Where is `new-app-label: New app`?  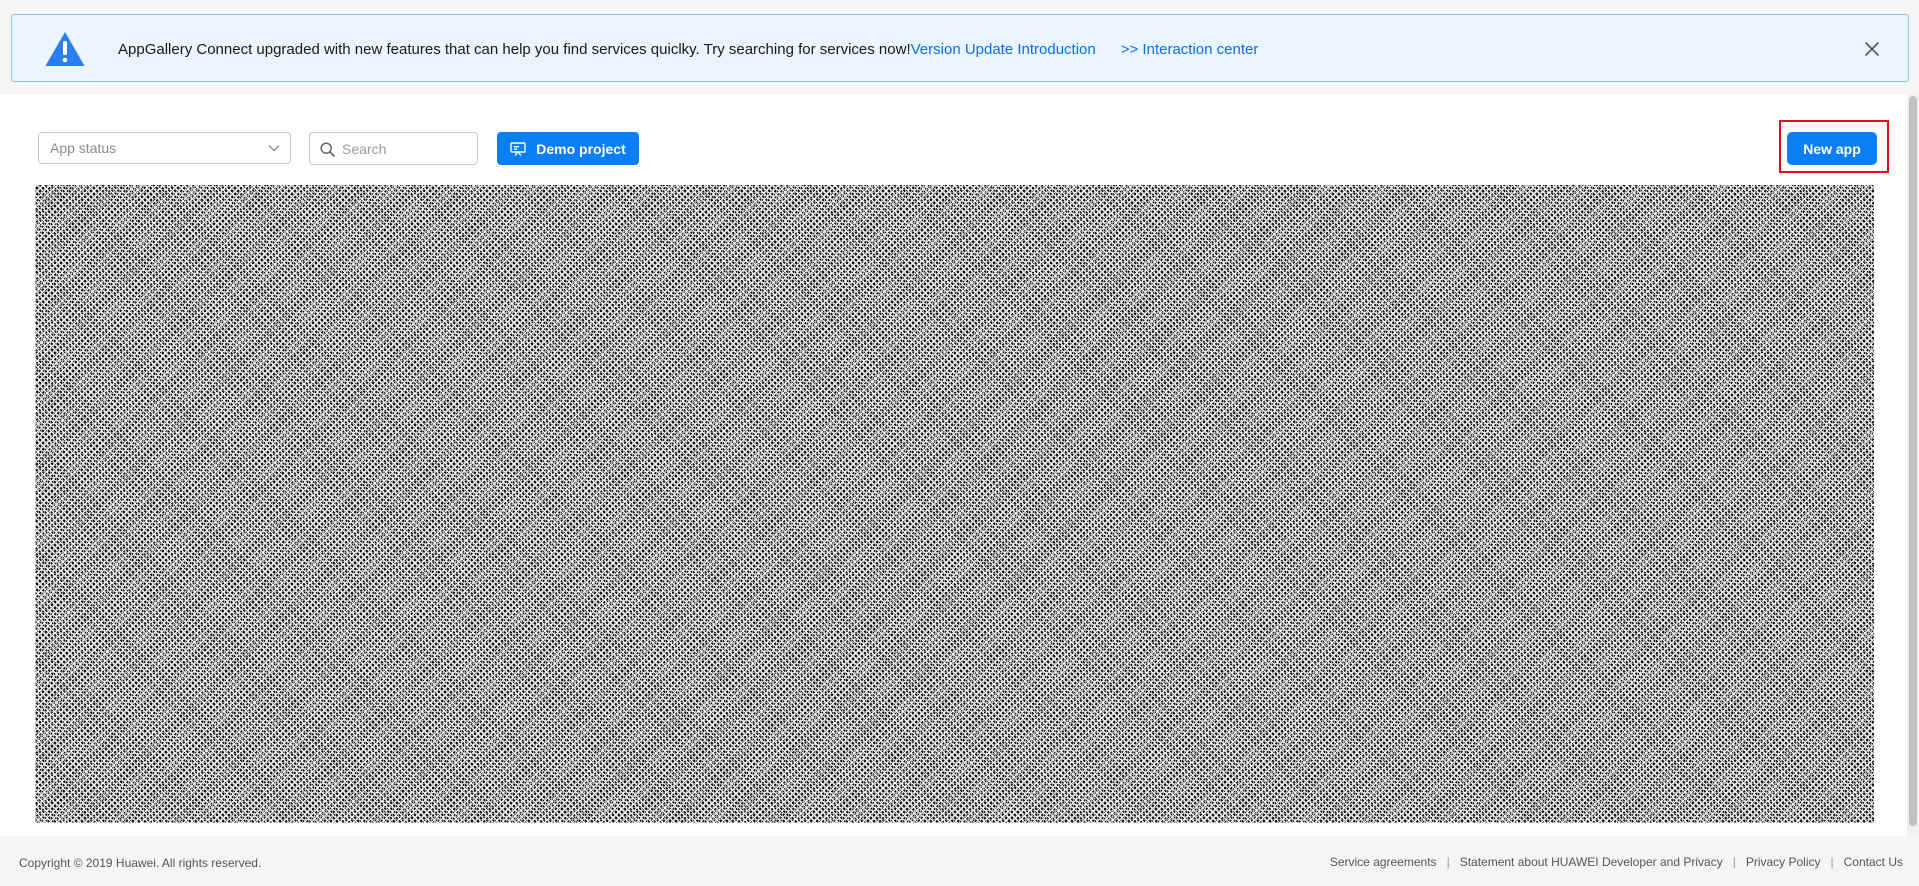 new-app-label: New app is located at coordinates (1832, 148).